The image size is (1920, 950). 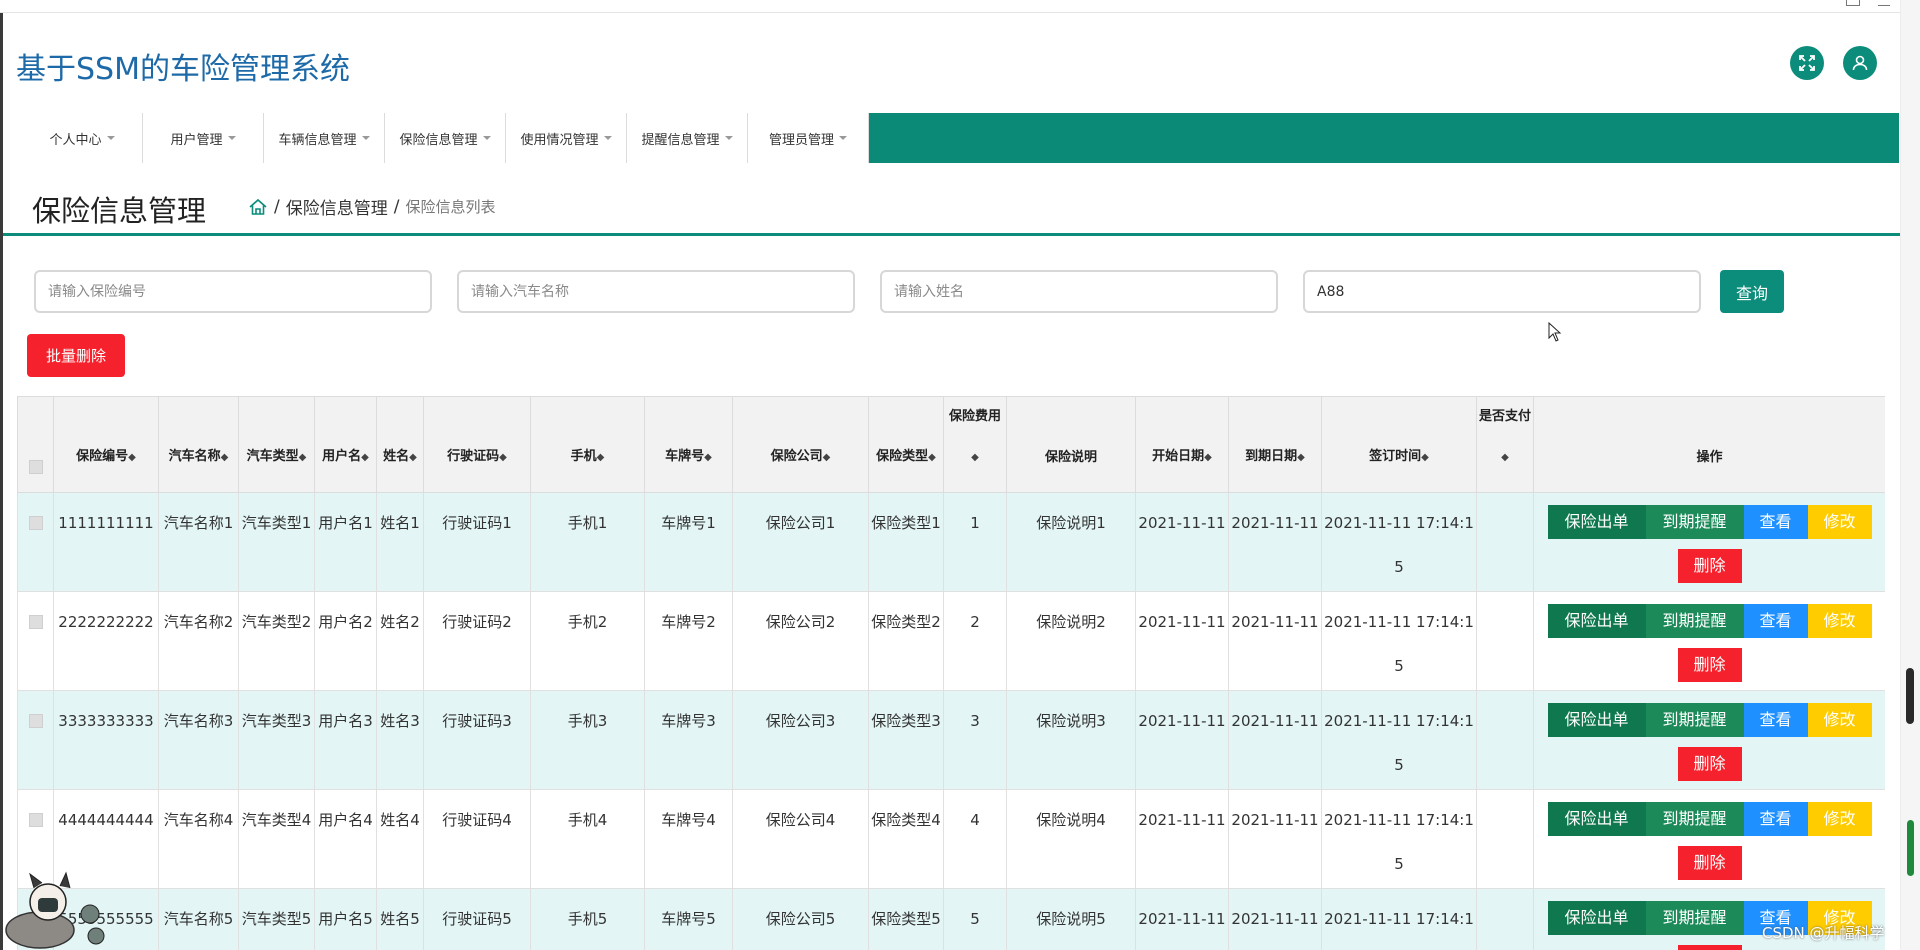 What do you see at coordinates (198, 444) in the screenshot?
I see `column-header: 汽车名称◆` at bounding box center [198, 444].